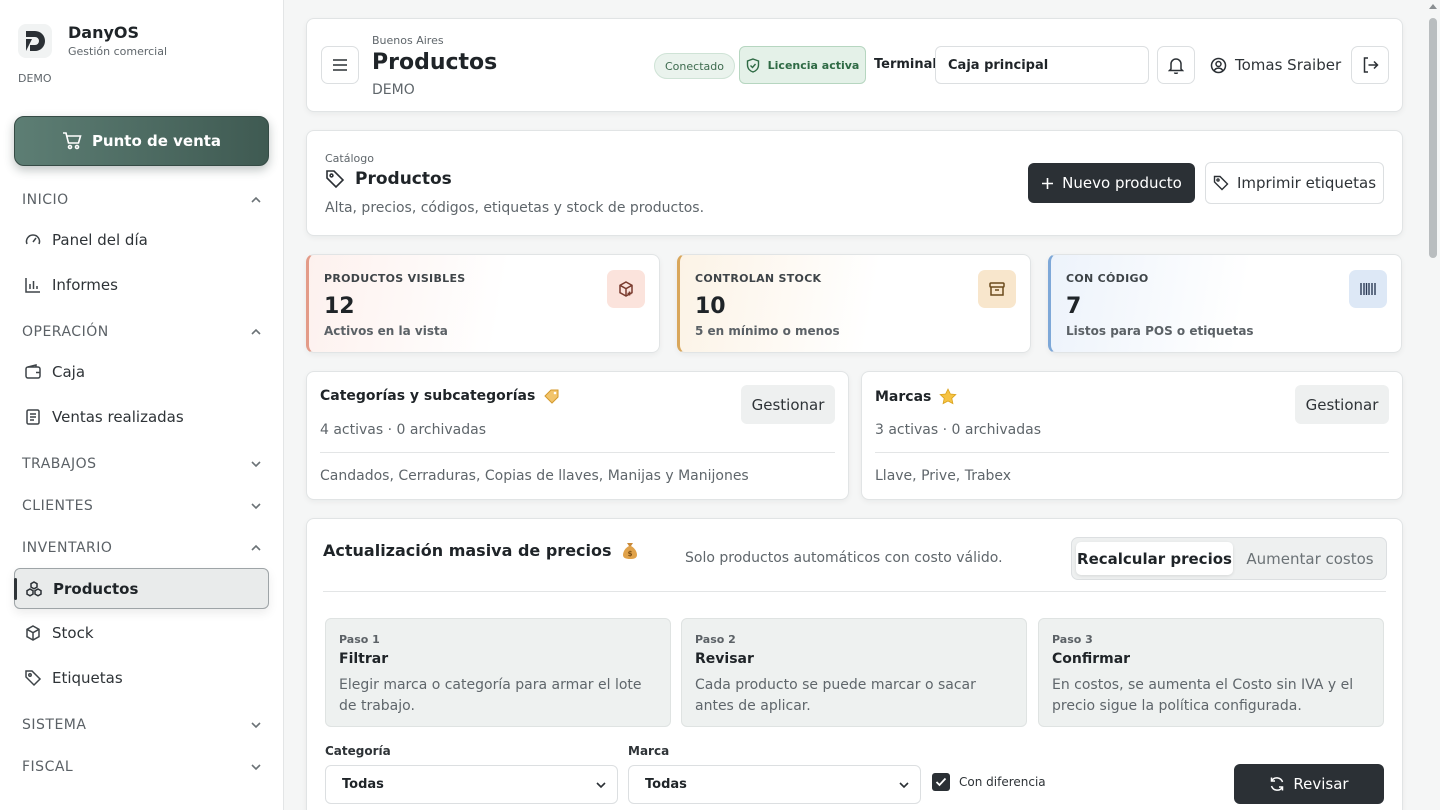 Image resolution: width=1440 pixels, height=810 pixels. I want to click on nav-section-inventario: INVENTARIO, so click(142, 548).